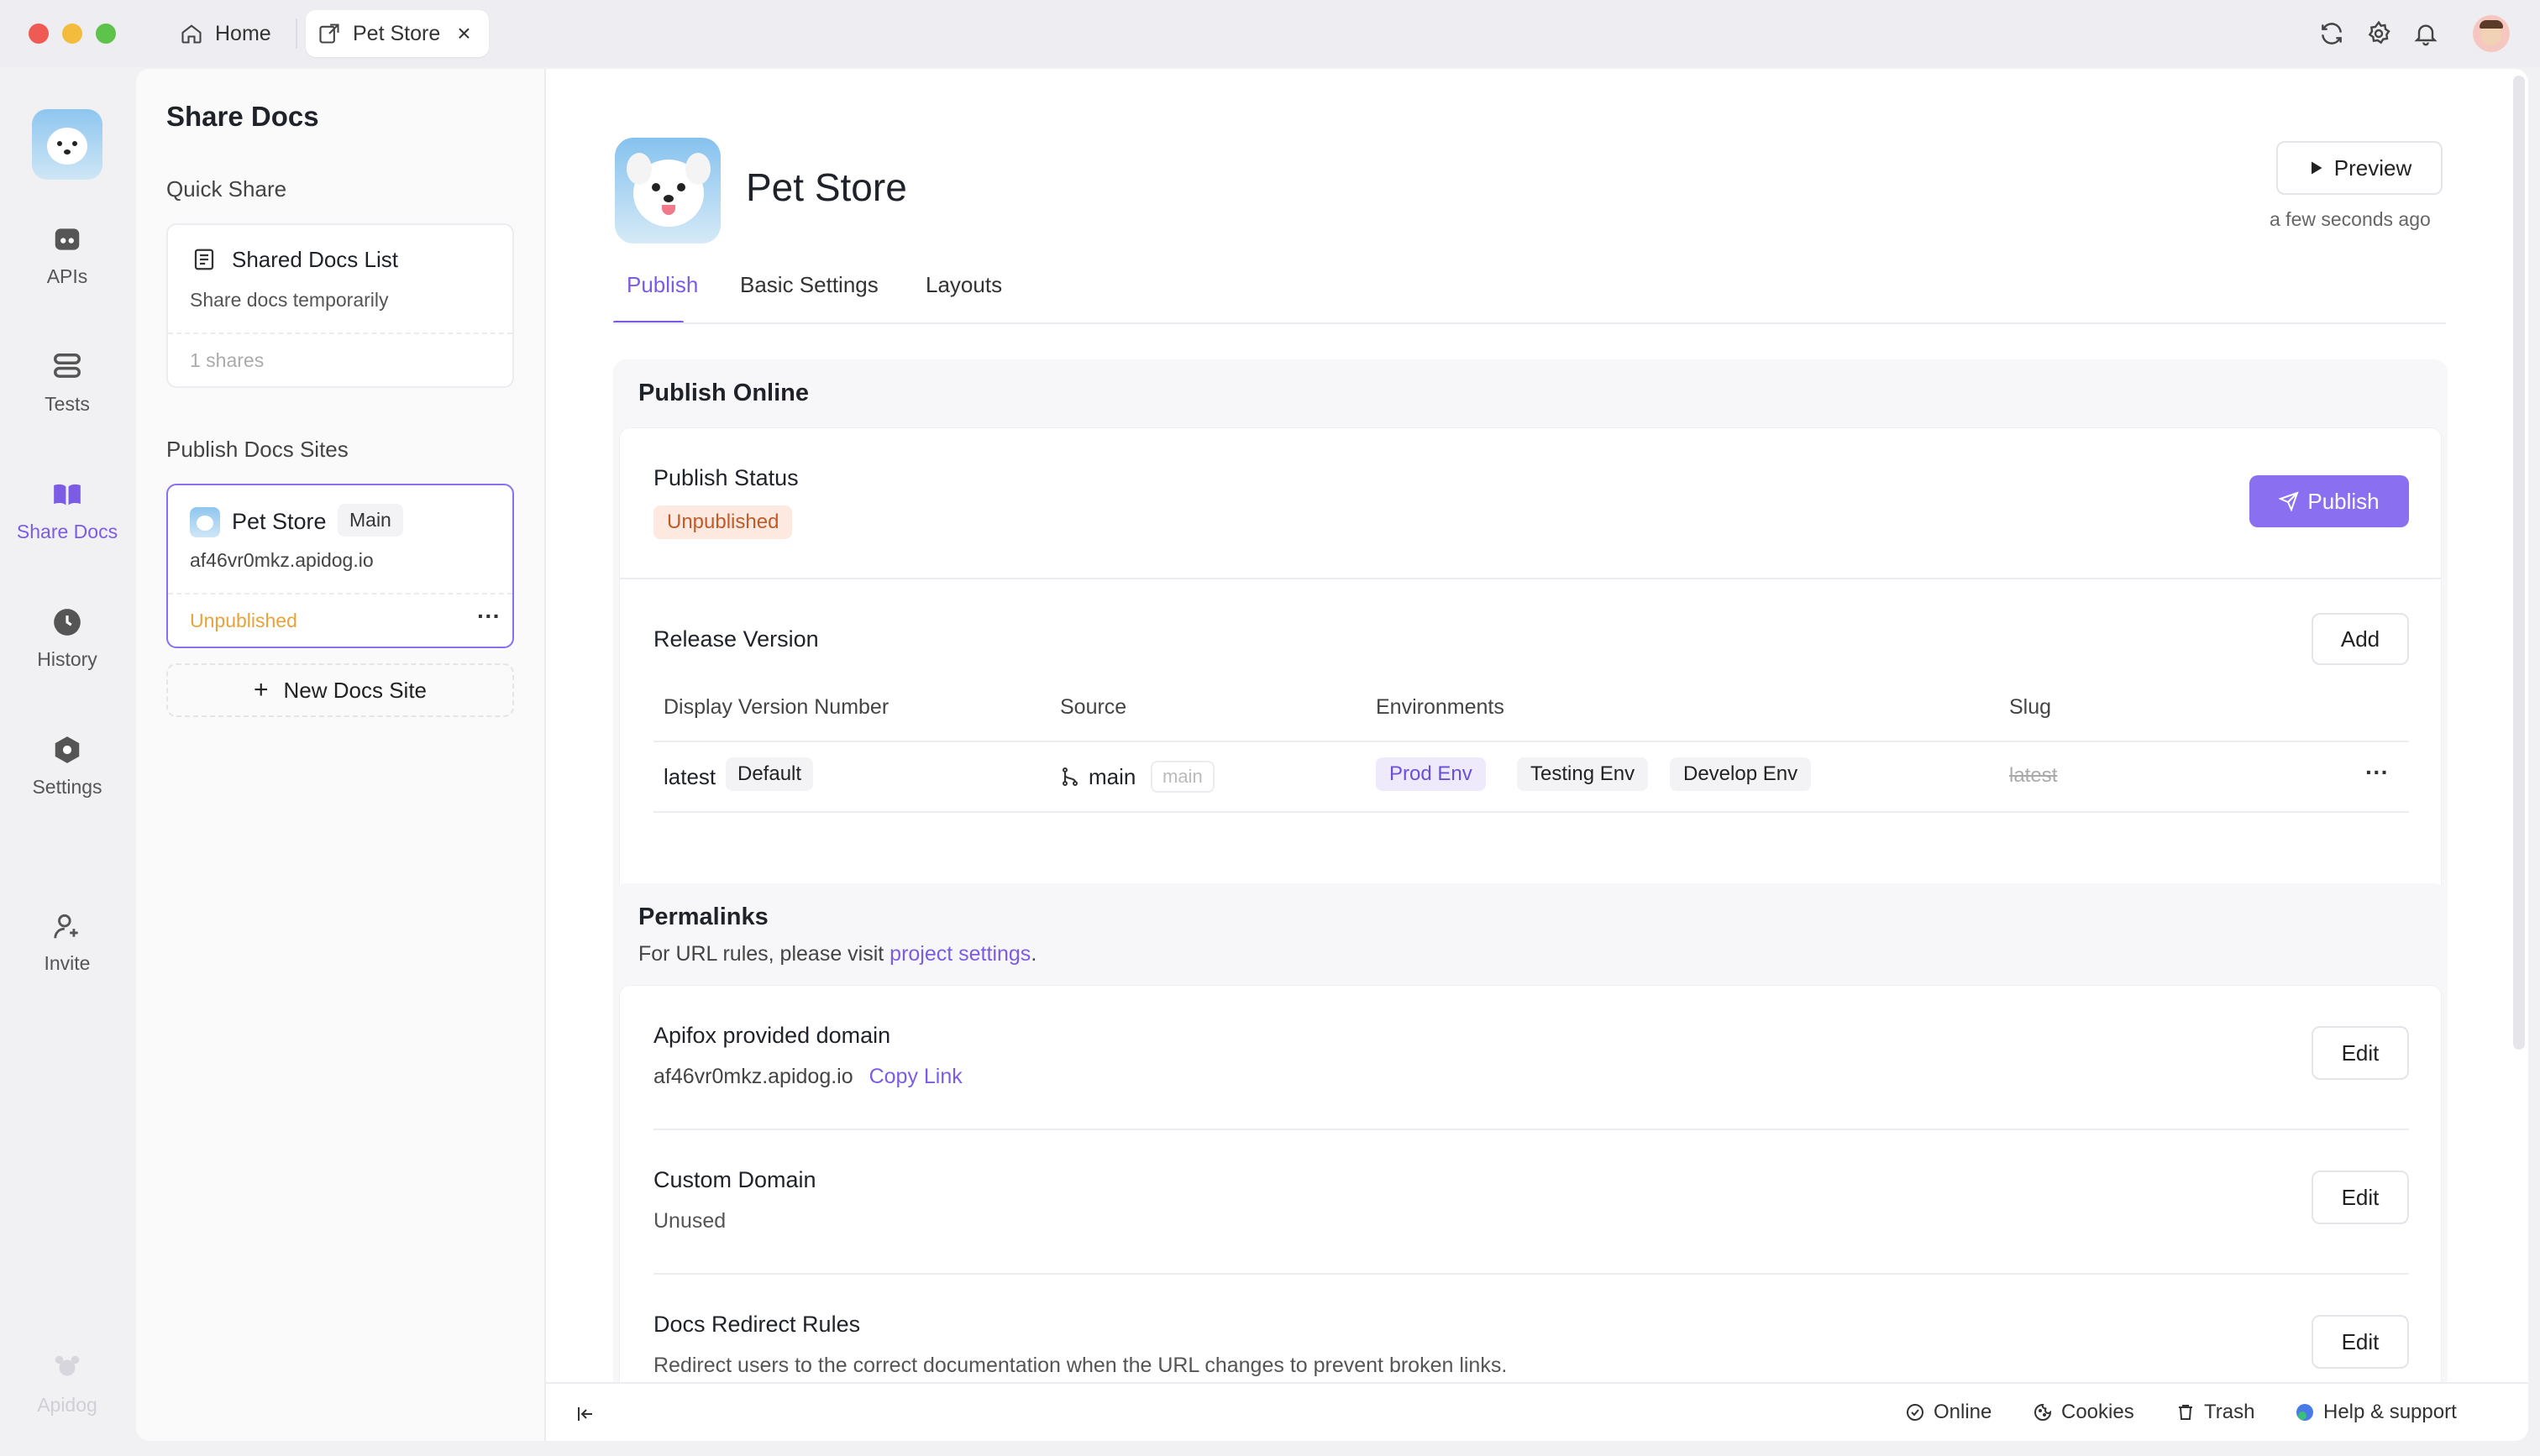  I want to click on edit-custom-domain-button: Edit, so click(2360, 1197).